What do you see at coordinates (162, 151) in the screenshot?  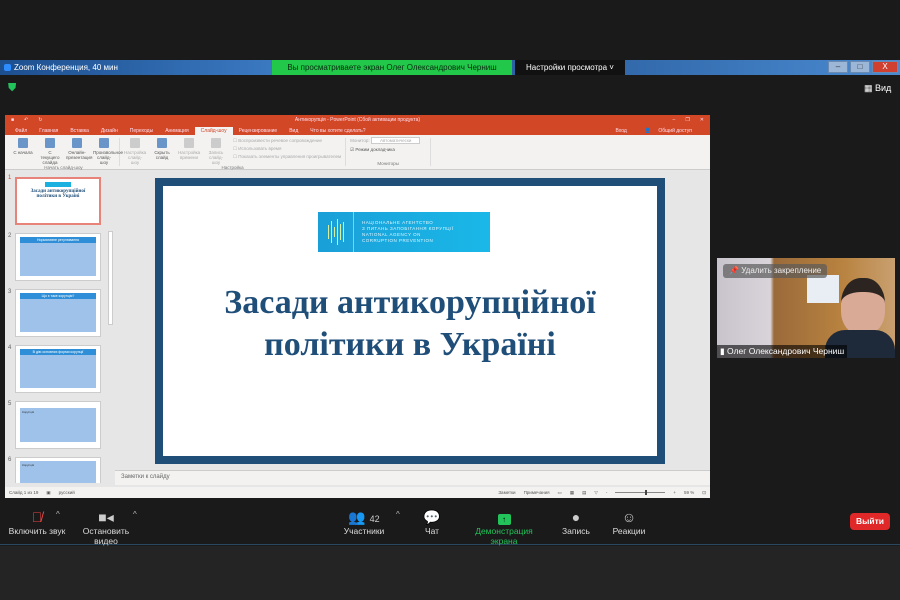 I see `hide-slide-button: Скрыть слайд` at bounding box center [162, 151].